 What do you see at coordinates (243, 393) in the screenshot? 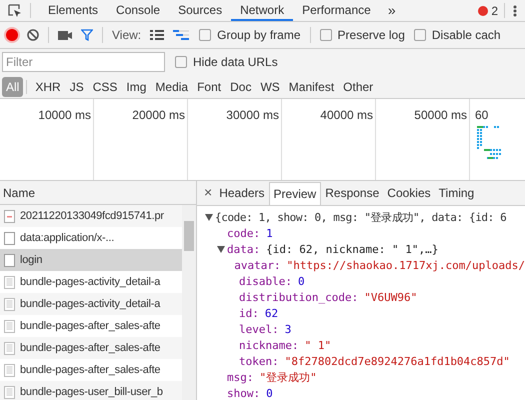
I see `json-key: show:` at bounding box center [243, 393].